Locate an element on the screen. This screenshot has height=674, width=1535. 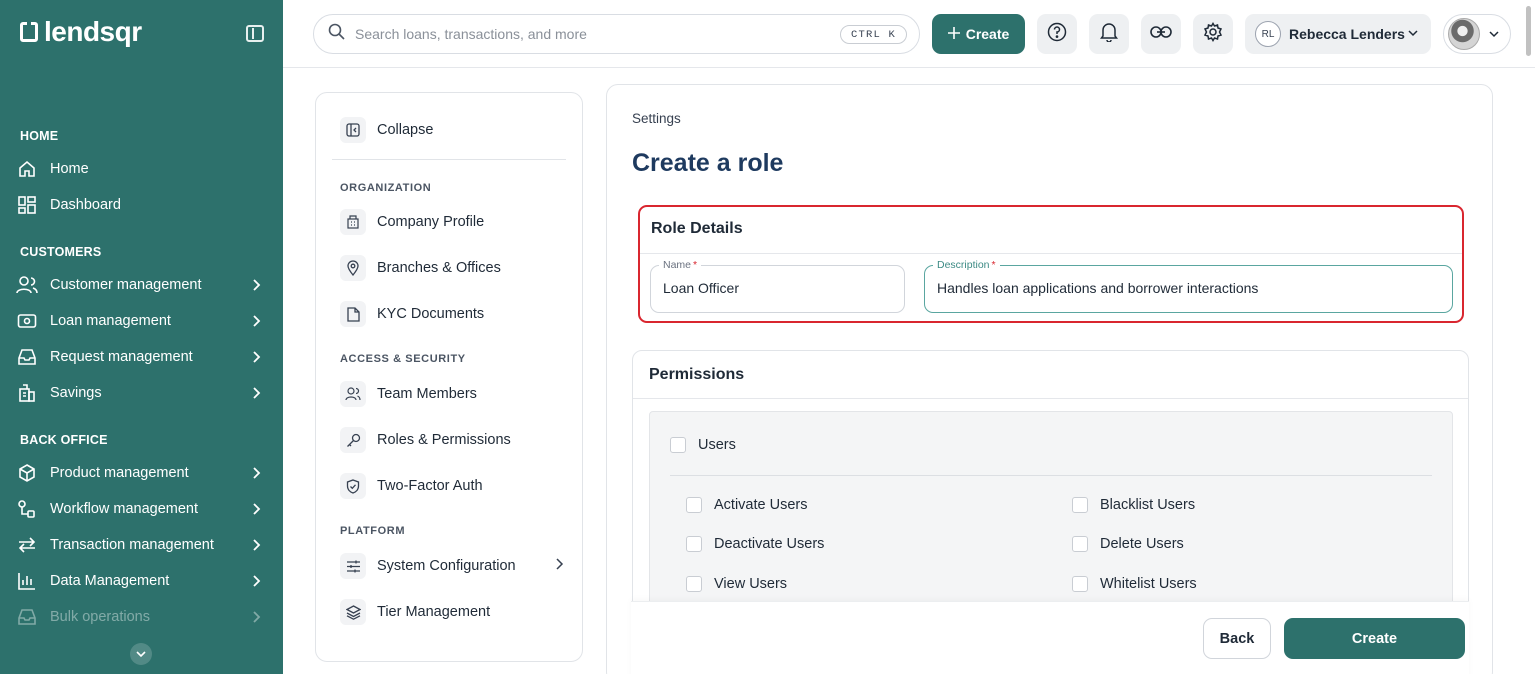
layers-icon is located at coordinates (353, 612).